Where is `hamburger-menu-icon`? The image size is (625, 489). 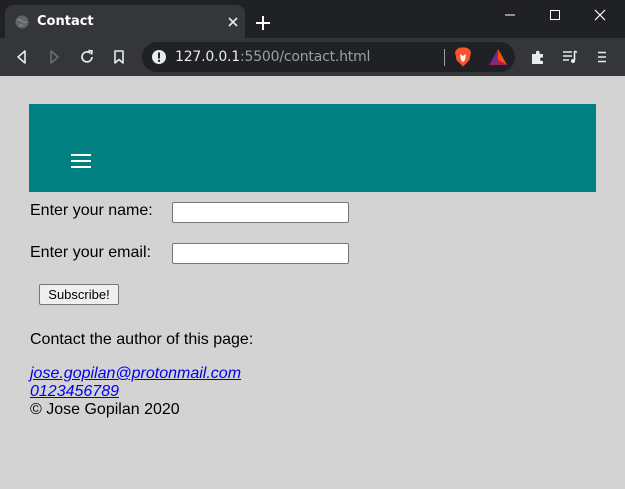 hamburger-menu-icon is located at coordinates (81, 161).